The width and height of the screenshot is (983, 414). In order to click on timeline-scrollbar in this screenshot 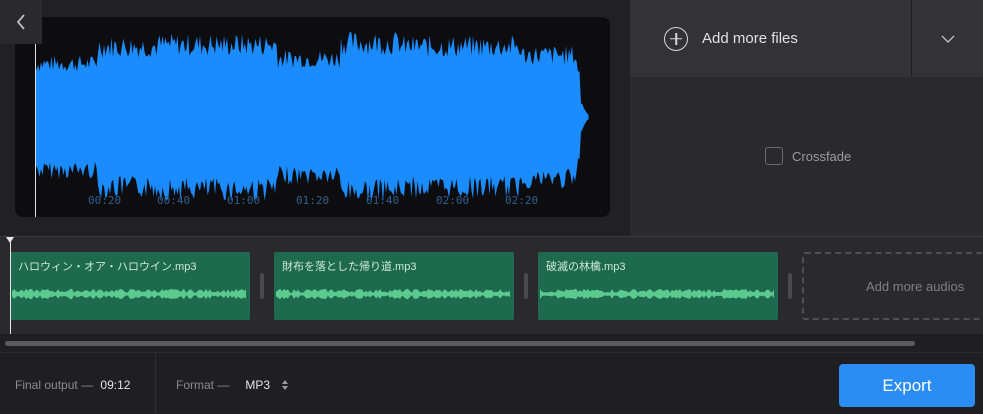, I will do `click(491, 343)`.